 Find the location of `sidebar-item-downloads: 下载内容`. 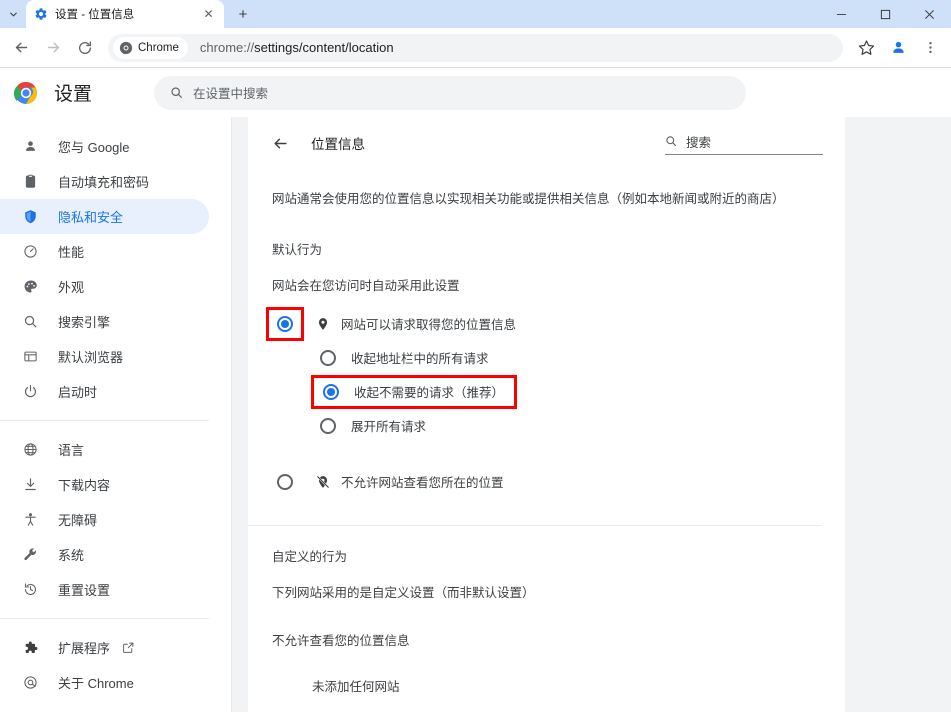

sidebar-item-downloads: 下载内容 is located at coordinates (104, 484).